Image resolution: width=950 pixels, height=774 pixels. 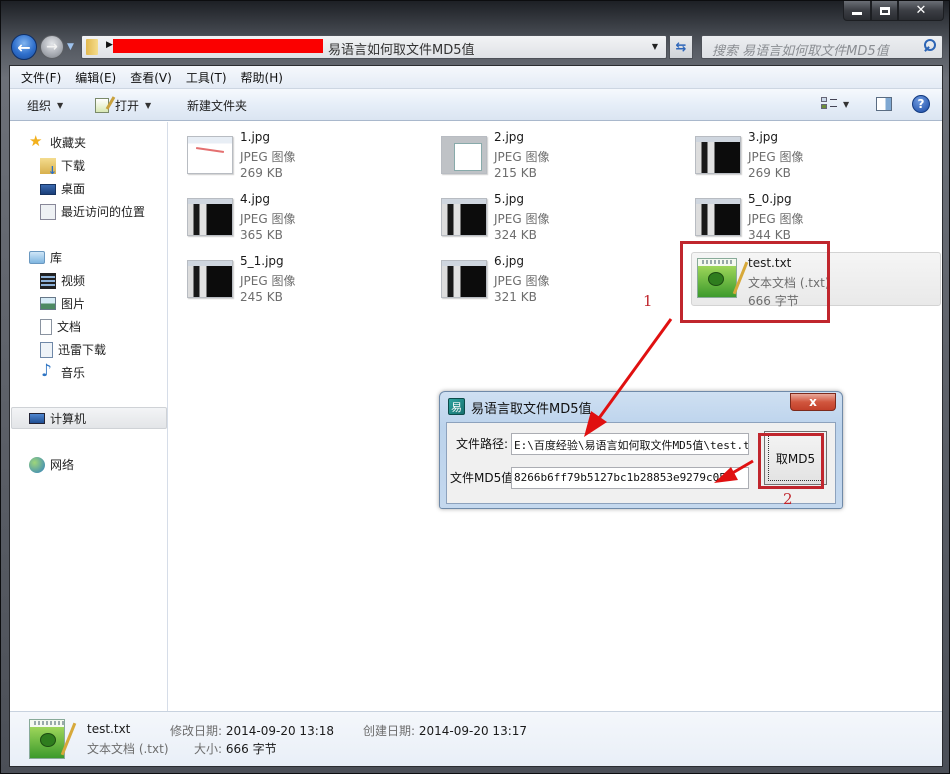 What do you see at coordinates (68, 419) in the screenshot?
I see `sidebar-item-label: 计算机` at bounding box center [68, 419].